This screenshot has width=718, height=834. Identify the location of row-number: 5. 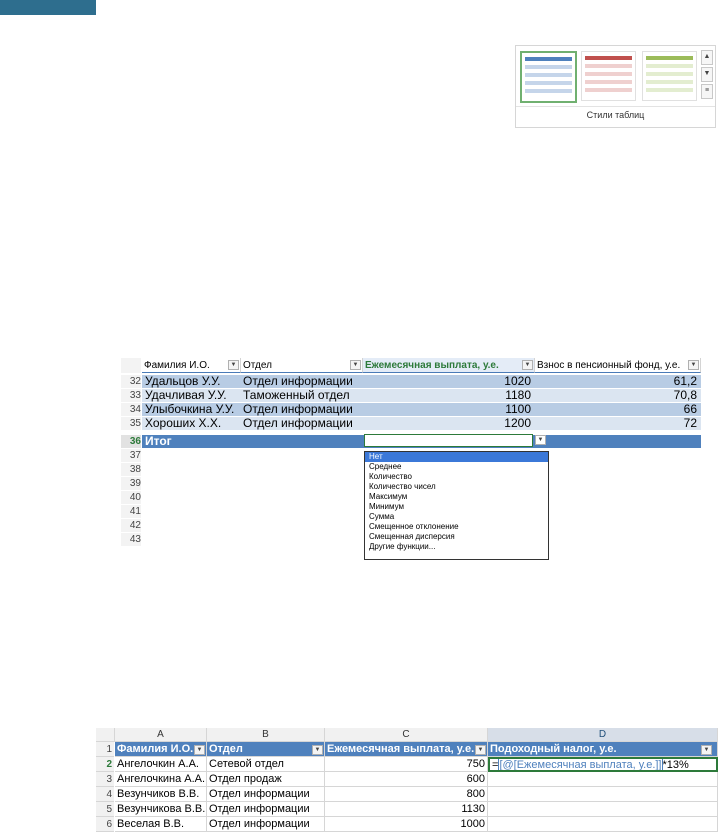
(105, 809).